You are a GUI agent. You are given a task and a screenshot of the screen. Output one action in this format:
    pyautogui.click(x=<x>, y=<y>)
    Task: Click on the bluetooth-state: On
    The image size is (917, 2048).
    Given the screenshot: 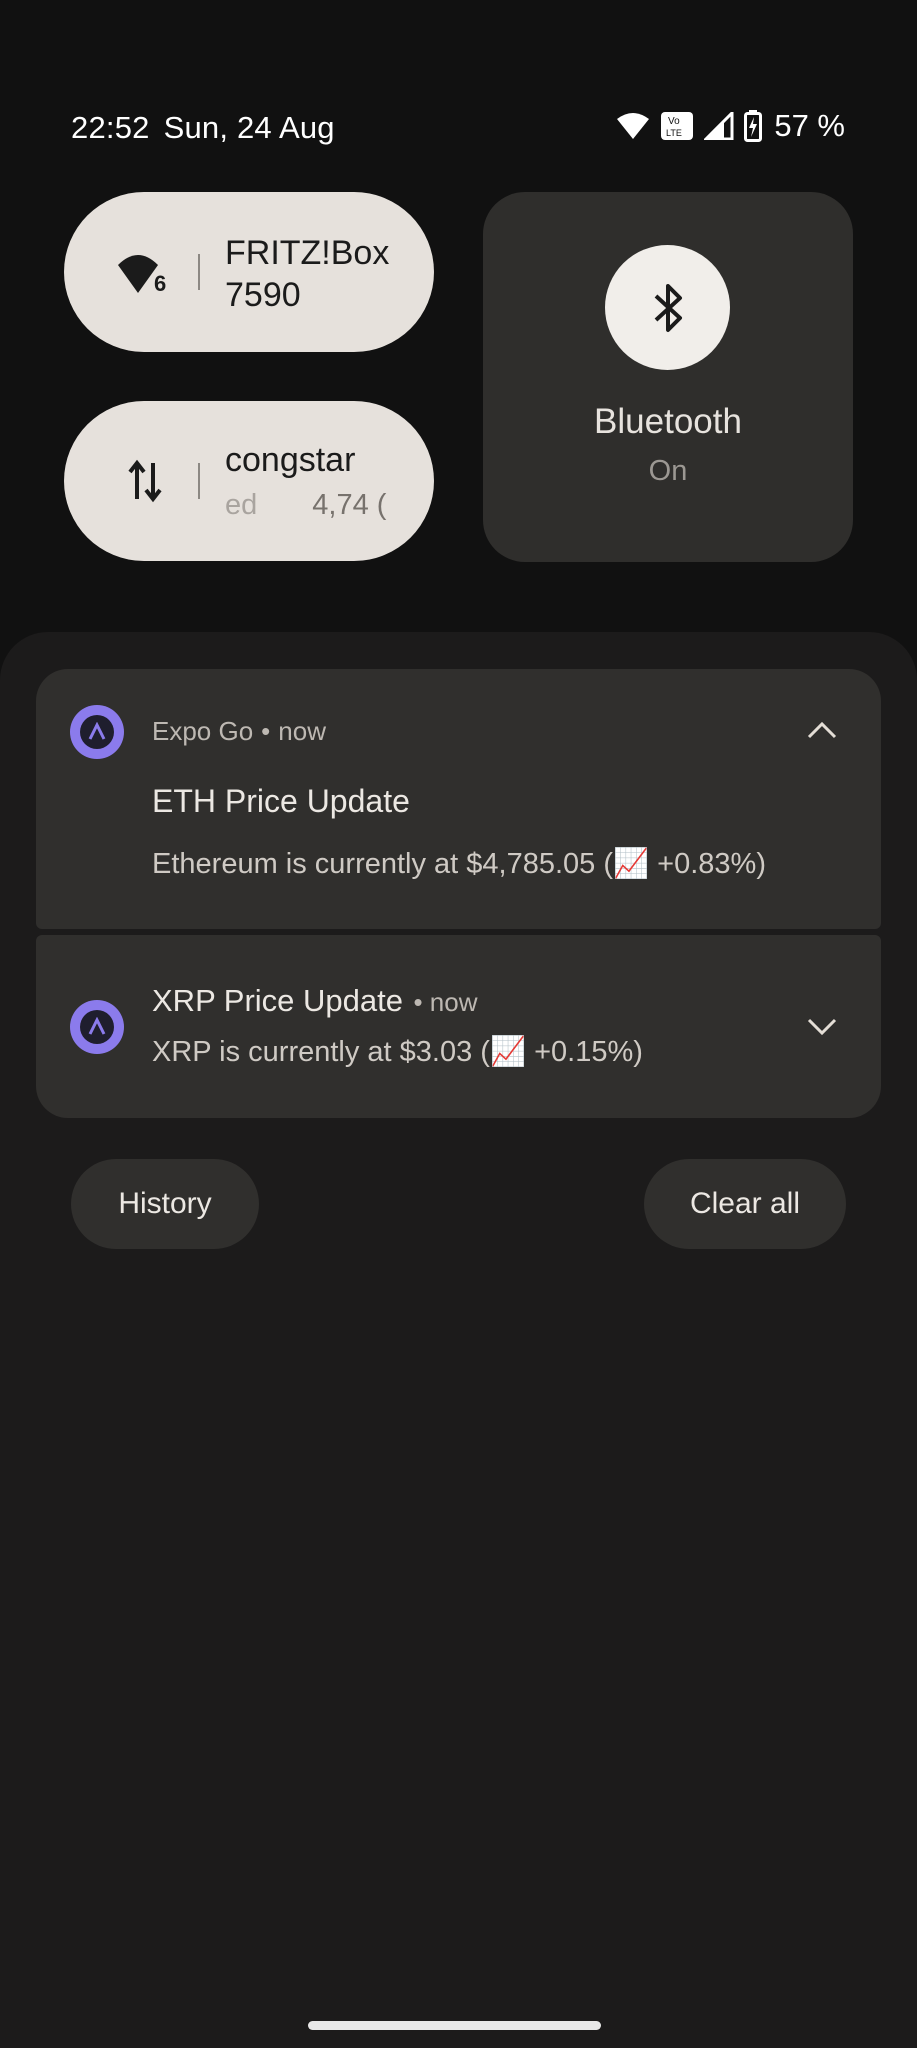 What is the action you would take?
    pyautogui.click(x=668, y=471)
    